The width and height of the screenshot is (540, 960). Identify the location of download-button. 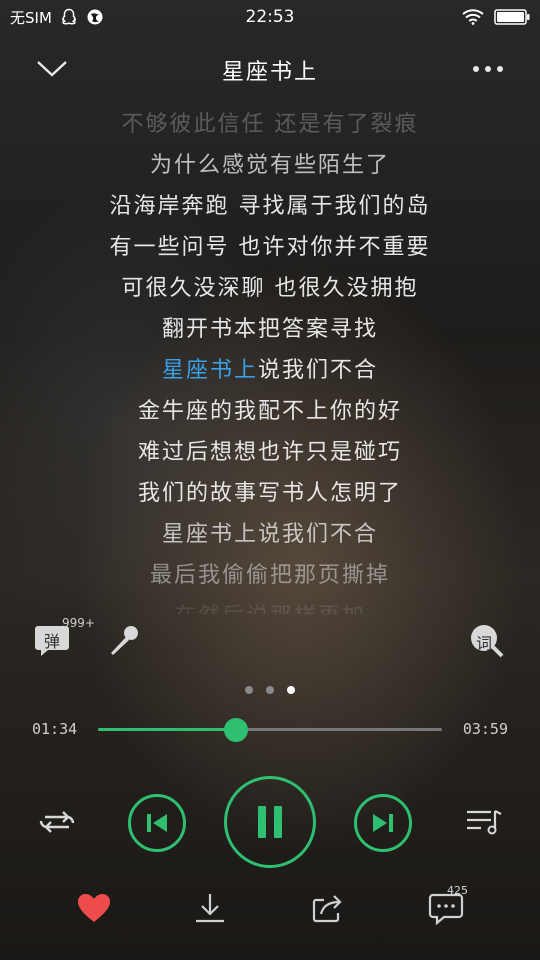
(210, 908).